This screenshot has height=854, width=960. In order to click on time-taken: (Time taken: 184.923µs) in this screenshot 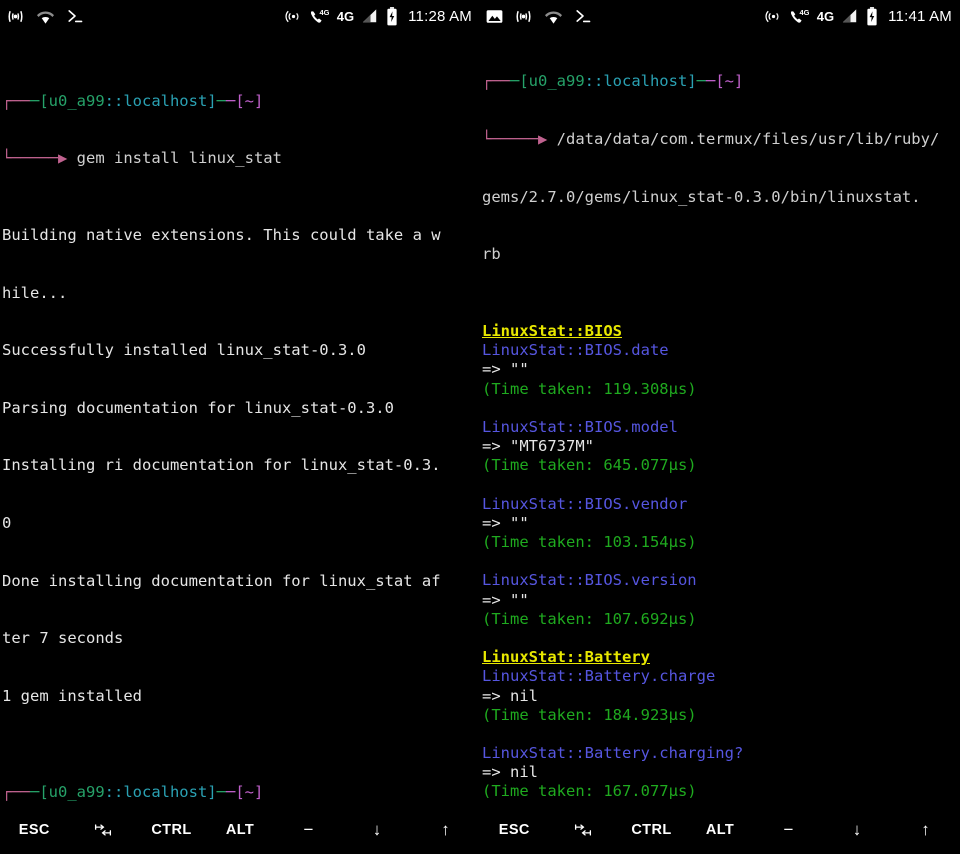, I will do `click(589, 714)`.